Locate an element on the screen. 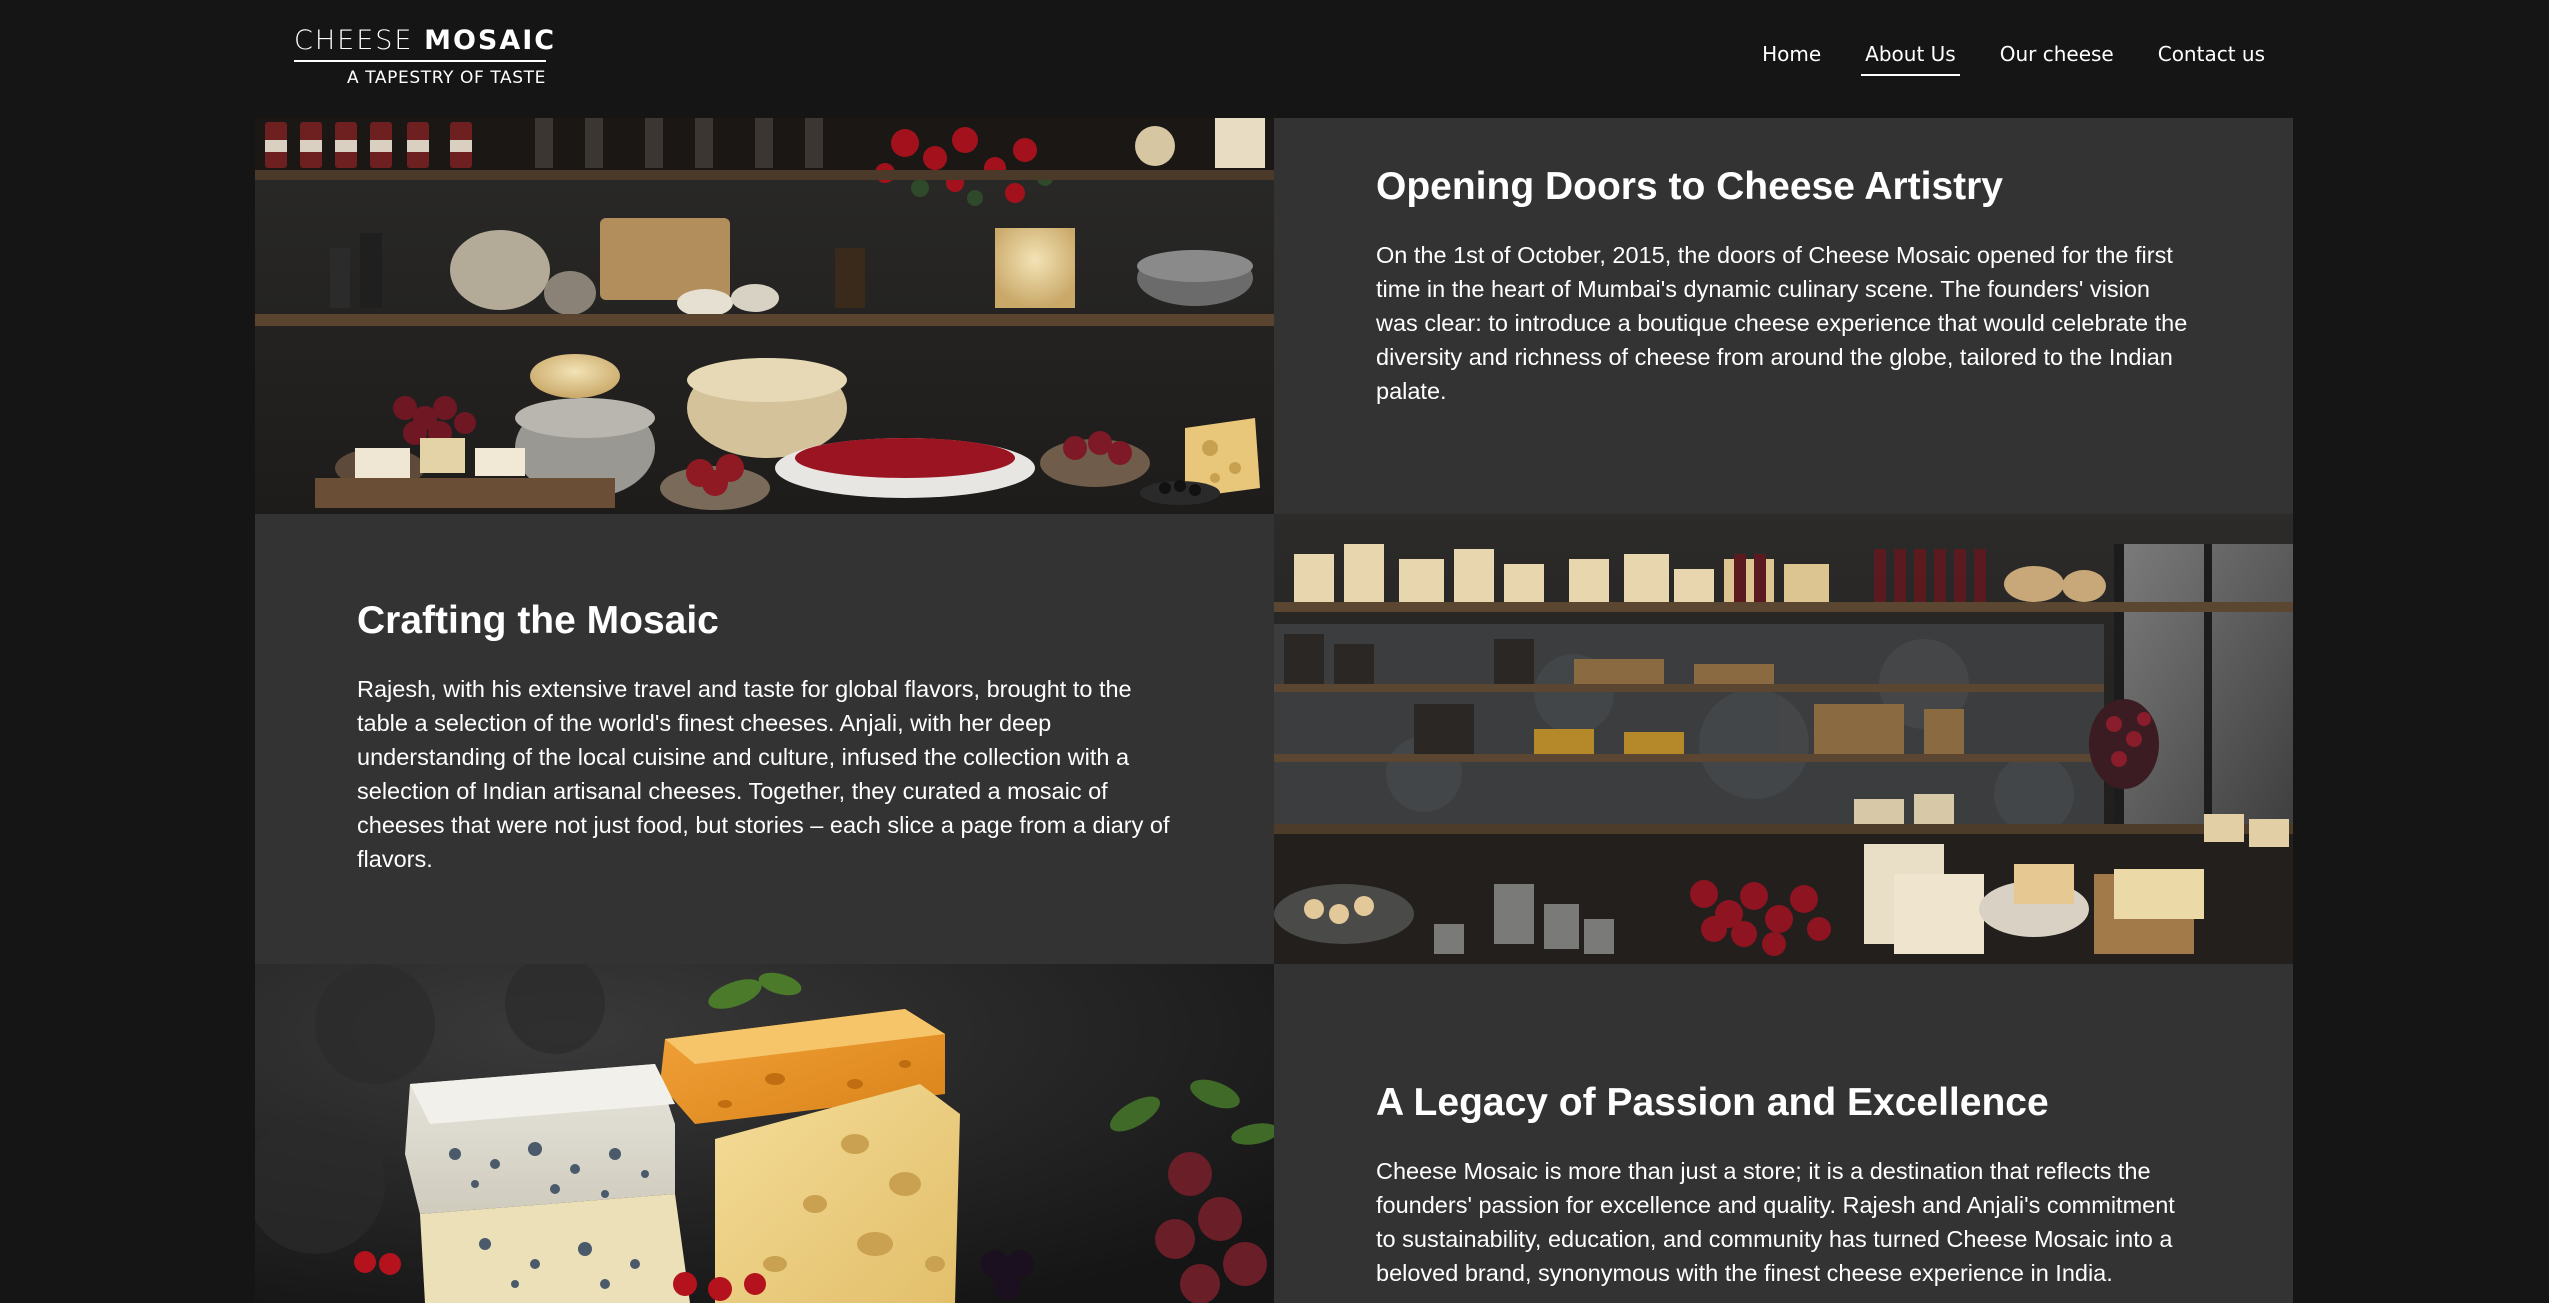 The width and height of the screenshot is (2549, 1303). logo-wordmark: CHEESE MOSAIC is located at coordinates (424, 43).